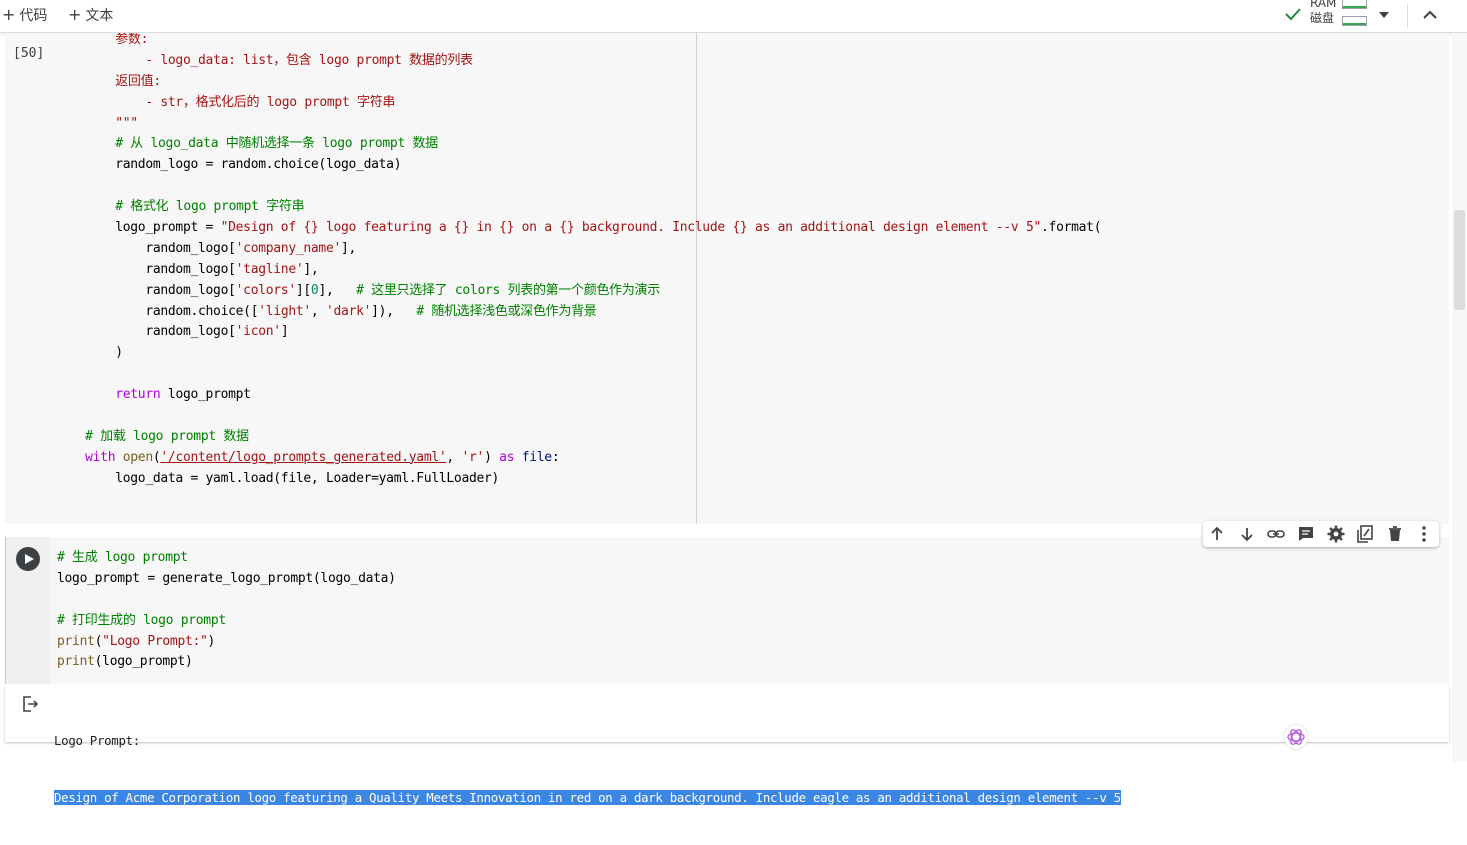  I want to click on code-line: - str，格式化后的 logo prompt 字符串, so click(578, 103).